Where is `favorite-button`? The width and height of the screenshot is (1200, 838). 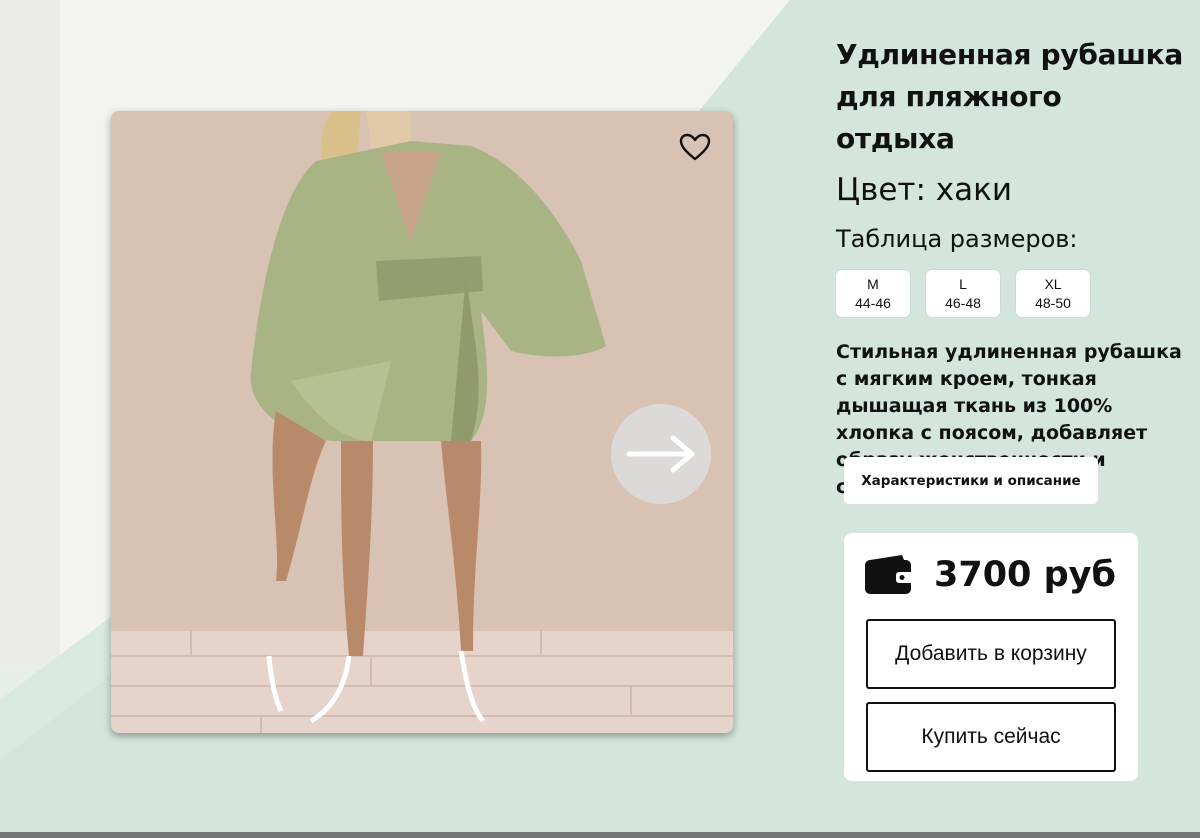
favorite-button is located at coordinates (695, 147).